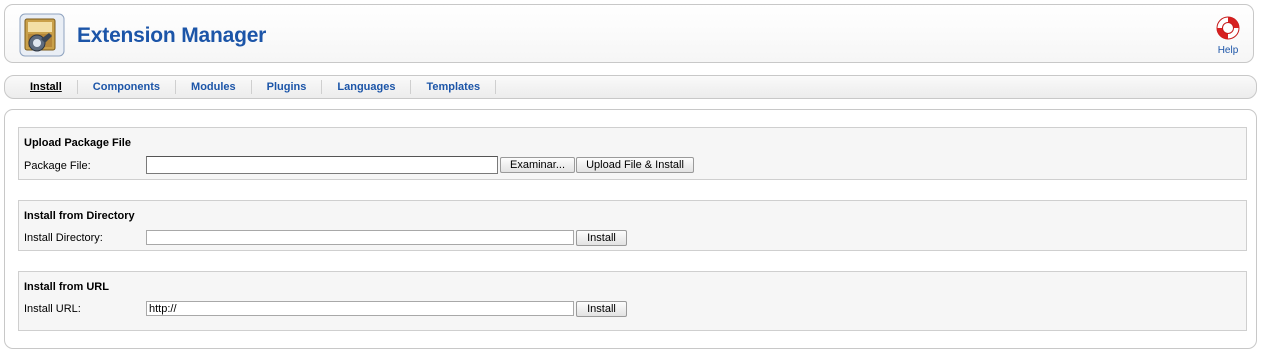  I want to click on install-directory-title: Install from Directory, so click(79, 216).